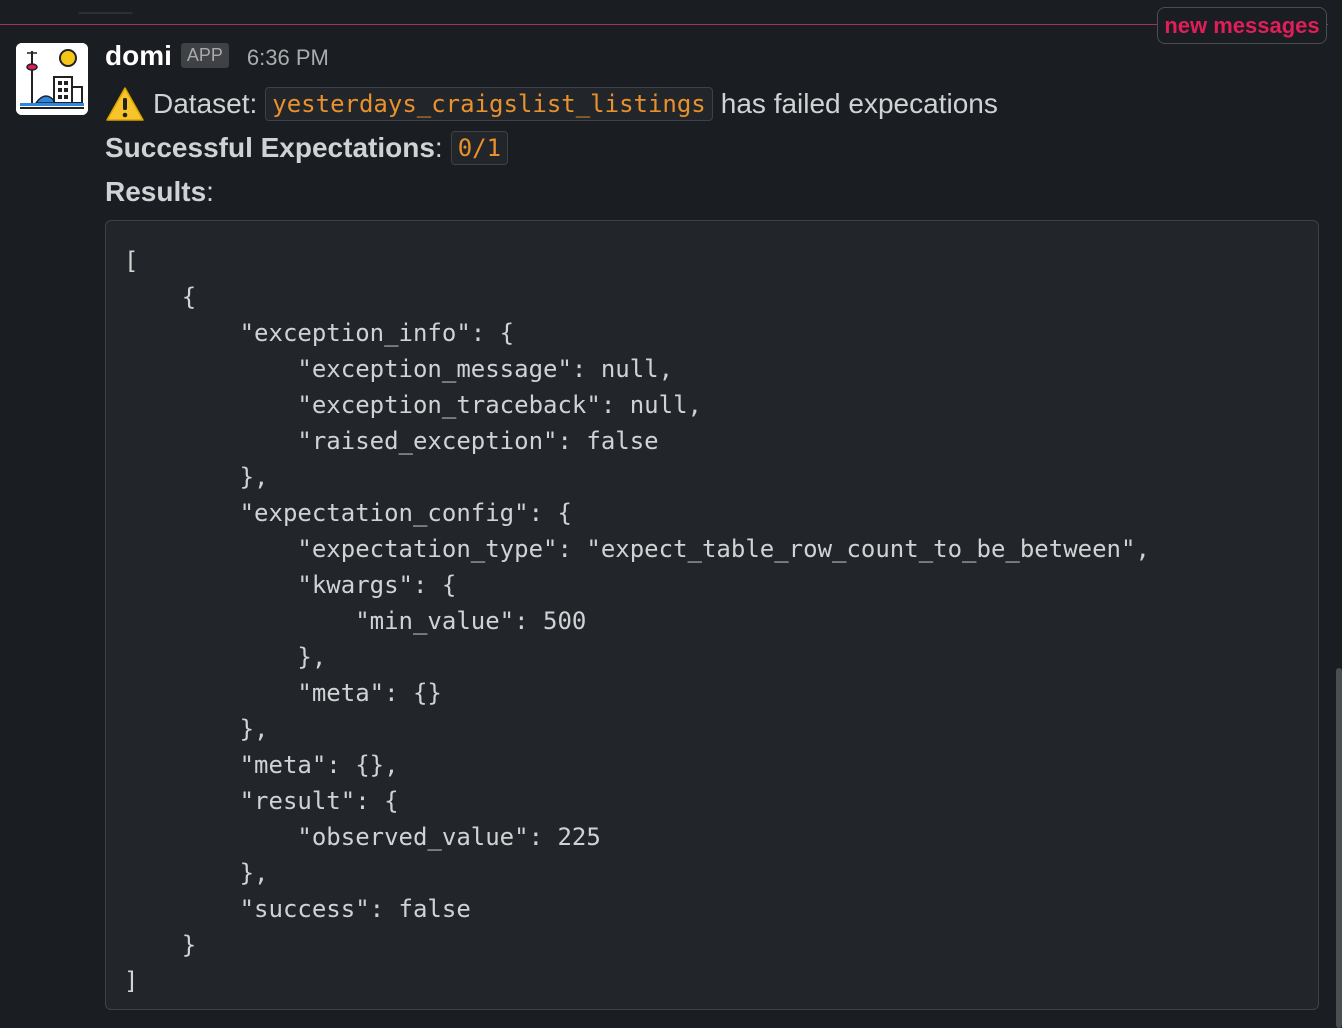  What do you see at coordinates (479, 148) in the screenshot?
I see `successful-expectations-value: 0/1` at bounding box center [479, 148].